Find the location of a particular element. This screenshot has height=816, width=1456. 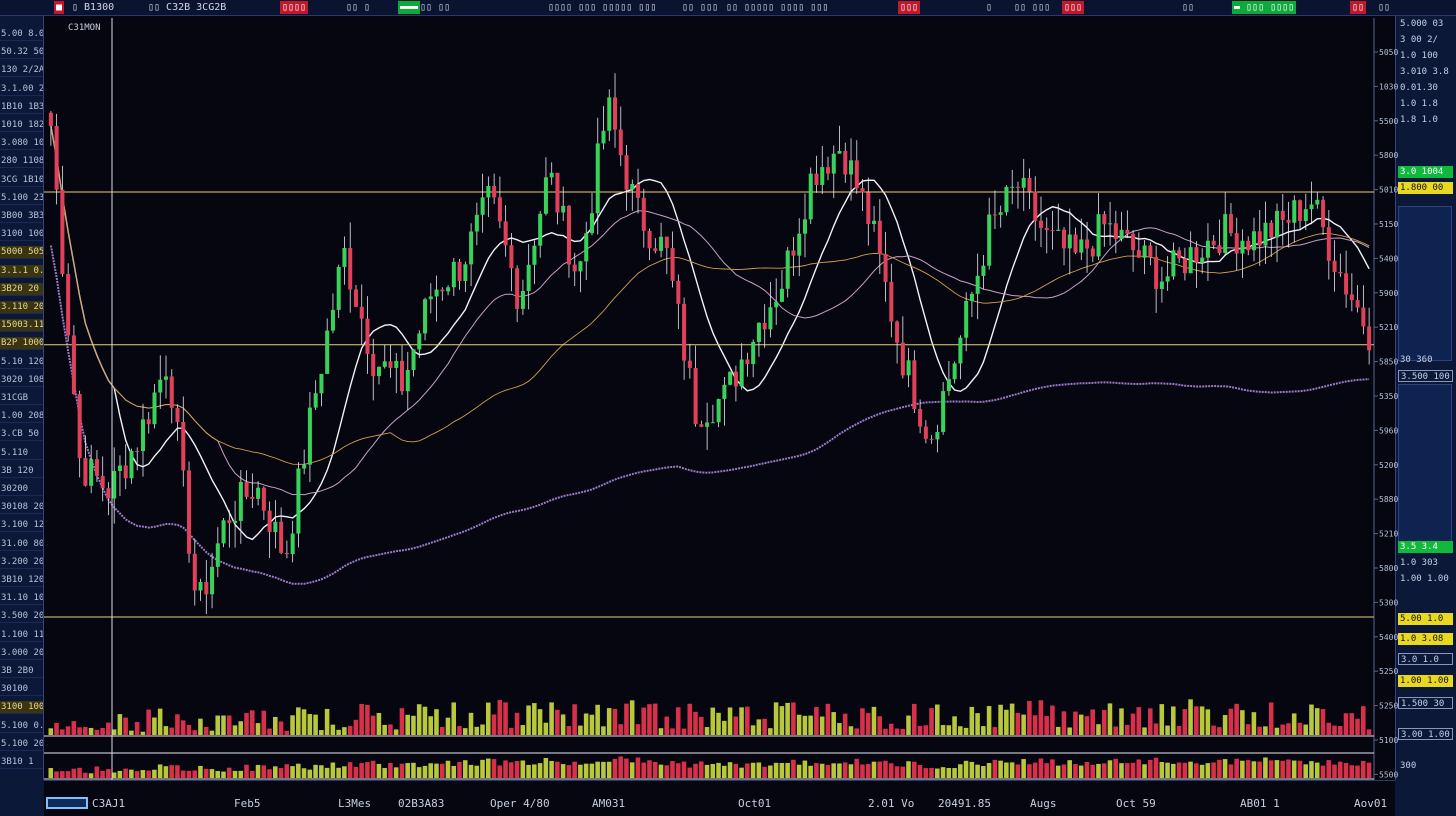

price-axis-label: 5150 is located at coordinates (1388, 224).